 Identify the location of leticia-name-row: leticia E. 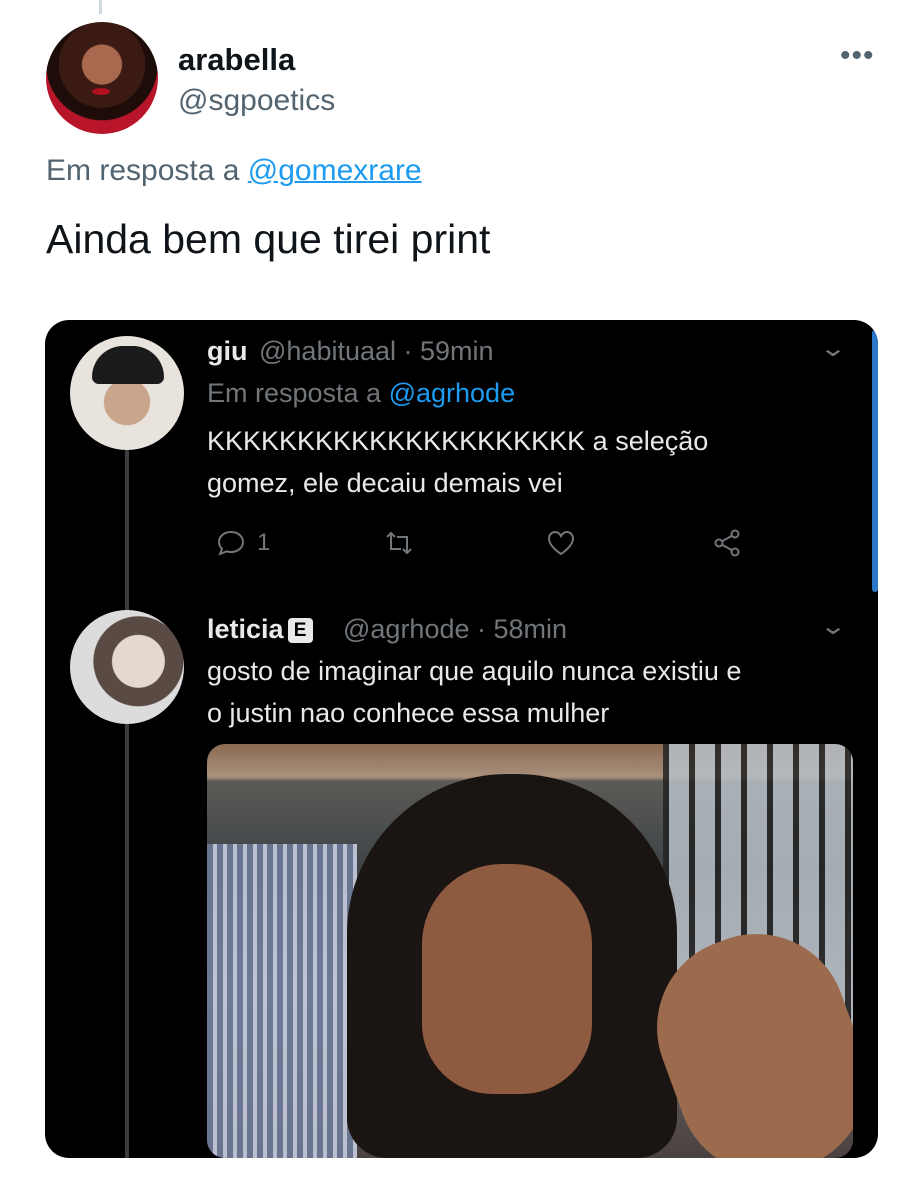
(263, 629).